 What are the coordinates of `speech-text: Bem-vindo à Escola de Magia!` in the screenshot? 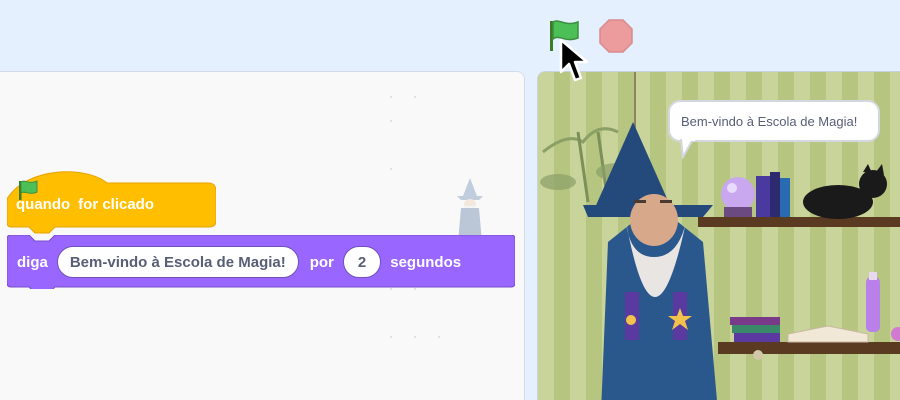 It's located at (769, 121).